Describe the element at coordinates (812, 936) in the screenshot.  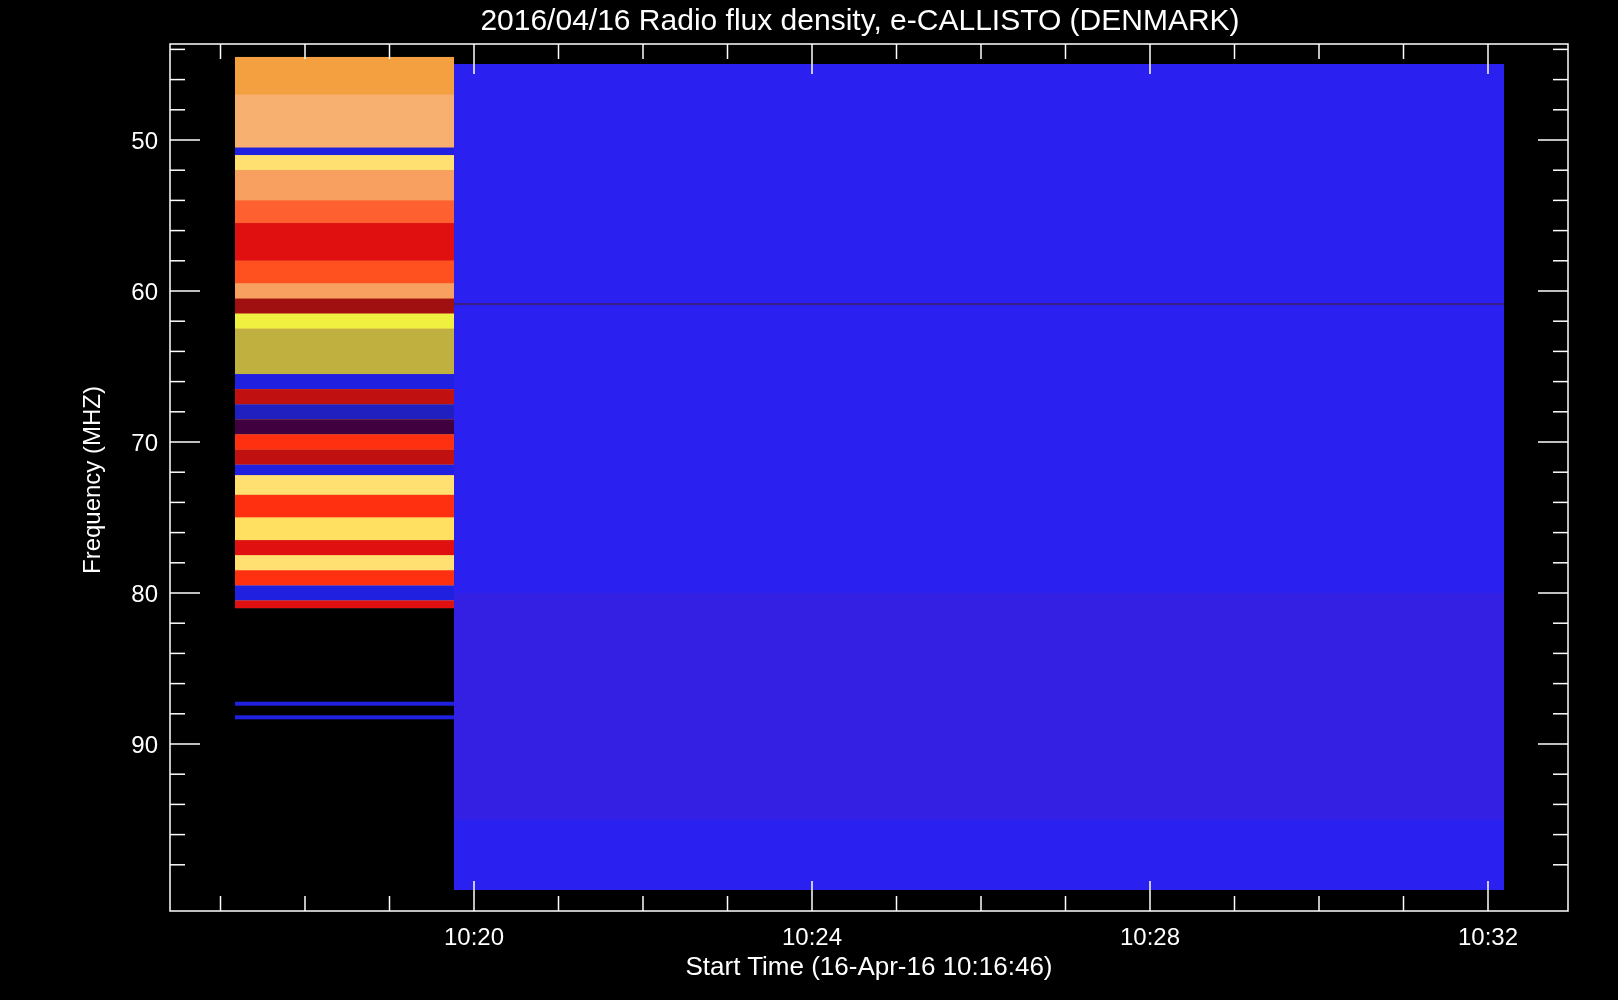
I see `x-tick-label: 10:24` at that location.